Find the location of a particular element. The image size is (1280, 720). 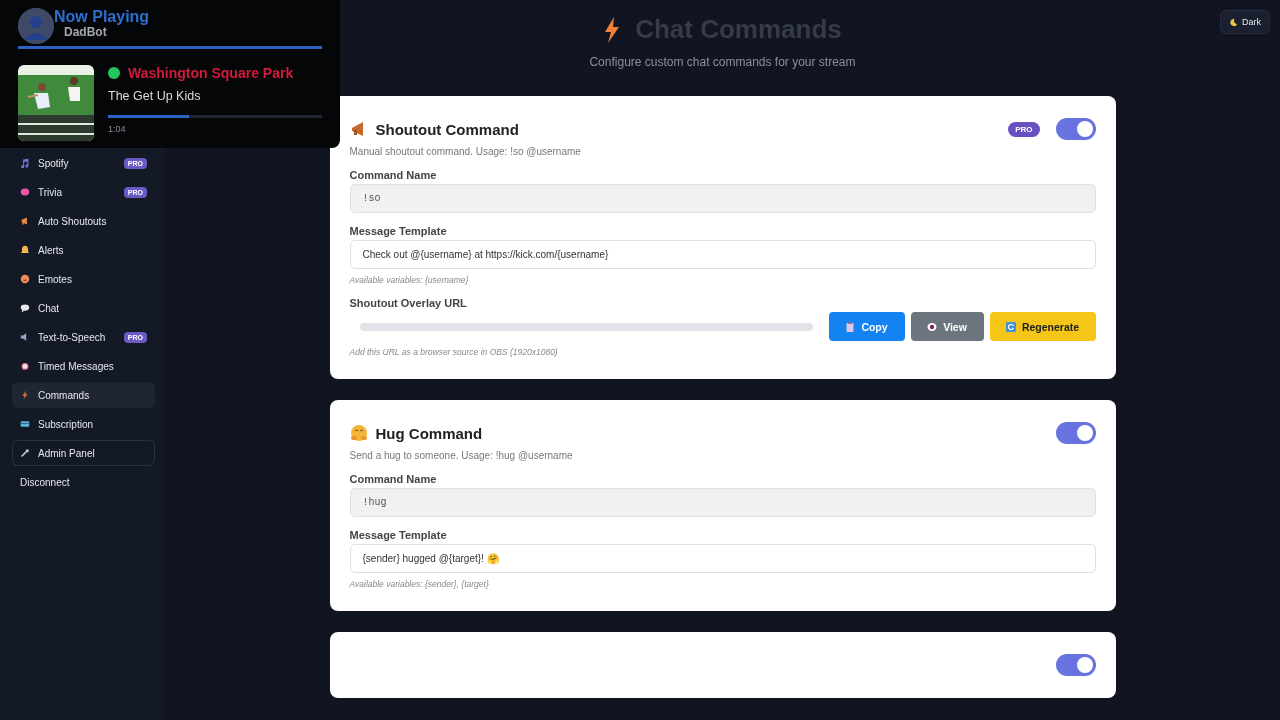

sidebar-item: Emotes is located at coordinates (83, 279).